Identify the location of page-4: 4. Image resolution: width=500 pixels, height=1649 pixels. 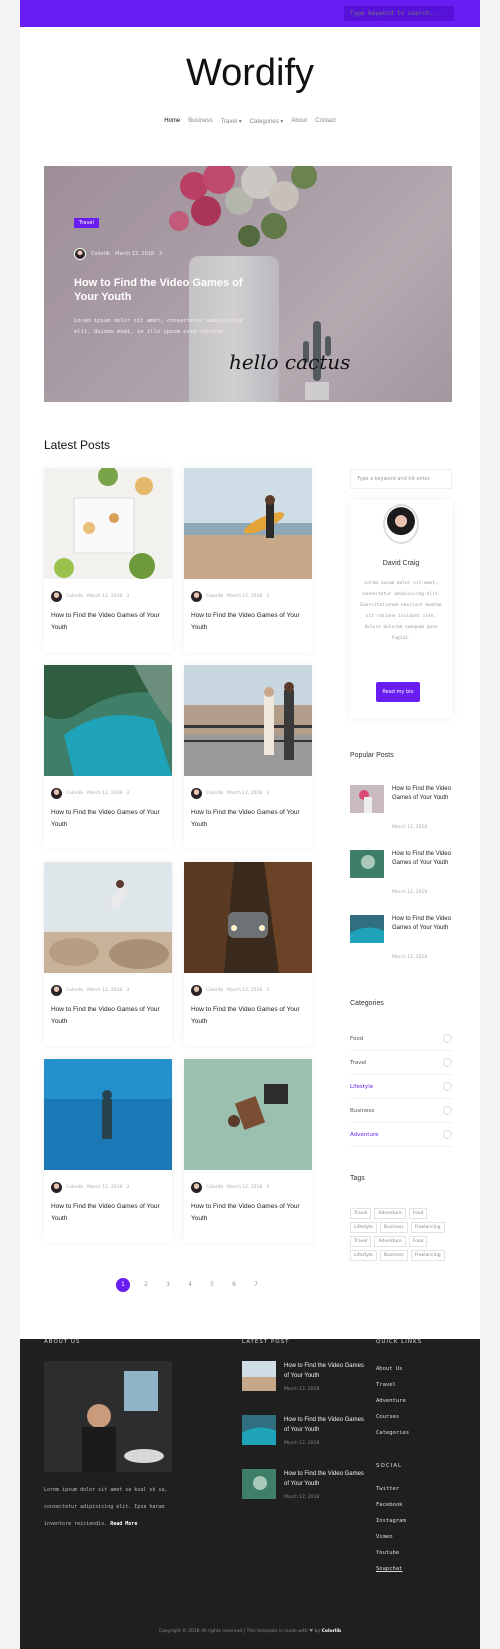
(190, 1285).